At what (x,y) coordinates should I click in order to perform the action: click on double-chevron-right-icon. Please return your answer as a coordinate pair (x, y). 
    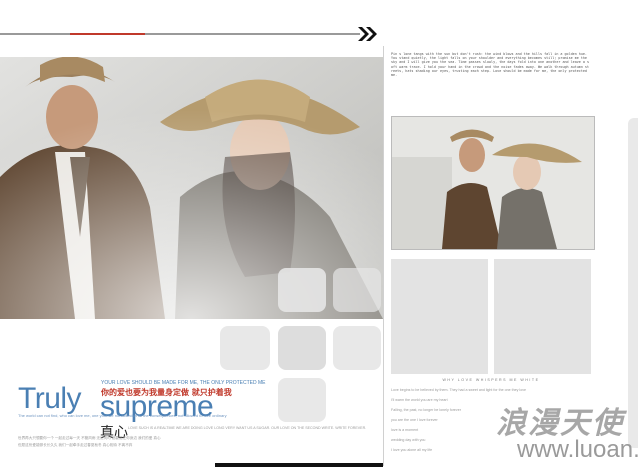
    Looking at the image, I should click on (368, 34).